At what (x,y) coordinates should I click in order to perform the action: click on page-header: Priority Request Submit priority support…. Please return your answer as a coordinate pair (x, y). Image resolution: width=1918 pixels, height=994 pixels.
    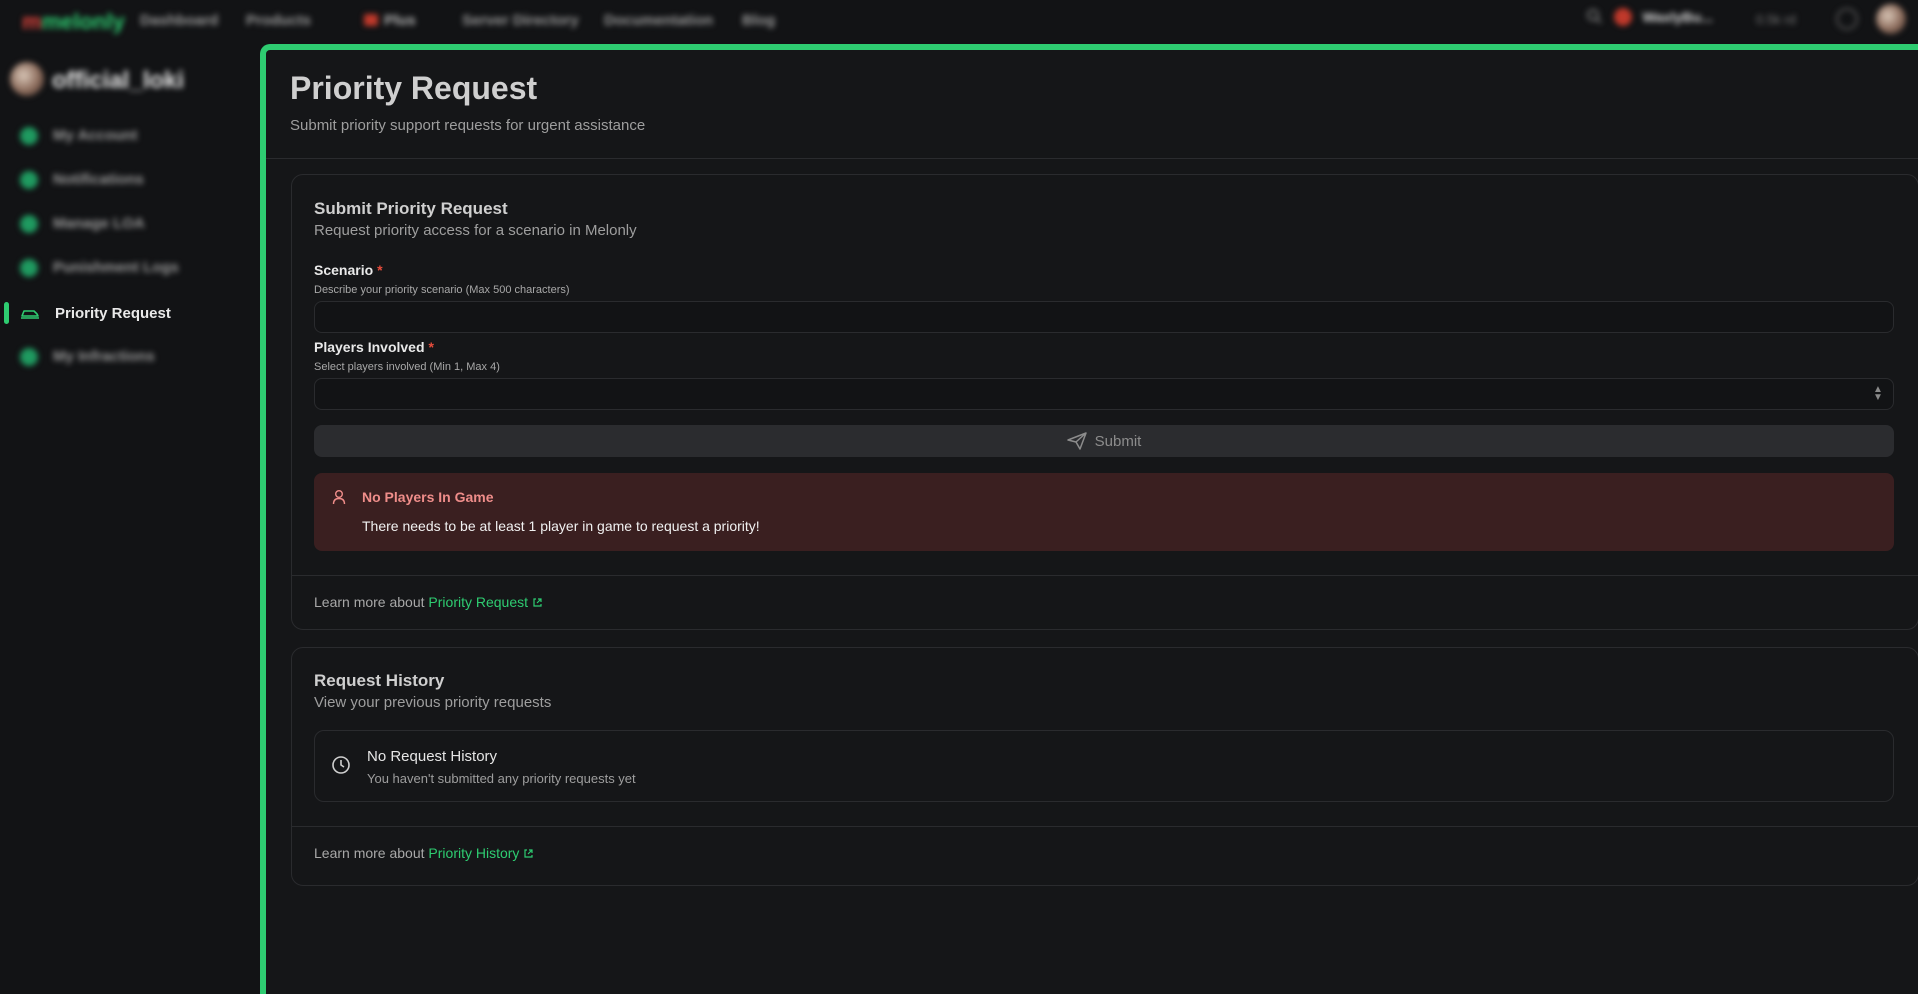
    Looking at the image, I should click on (1092, 104).